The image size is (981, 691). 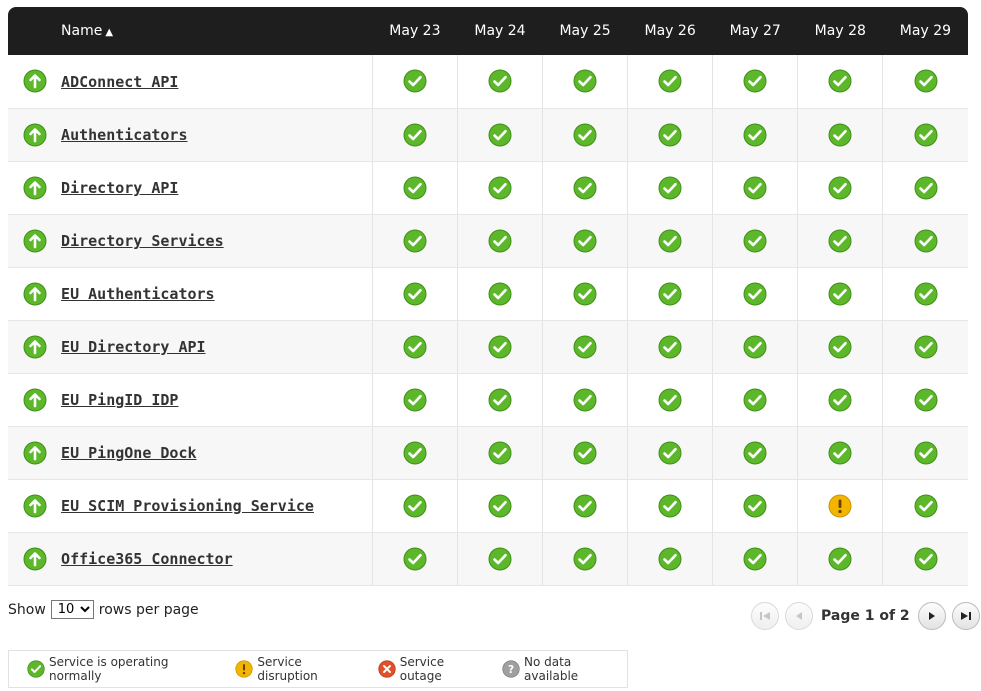 What do you see at coordinates (124, 135) in the screenshot?
I see `service-link: Authenticators` at bounding box center [124, 135].